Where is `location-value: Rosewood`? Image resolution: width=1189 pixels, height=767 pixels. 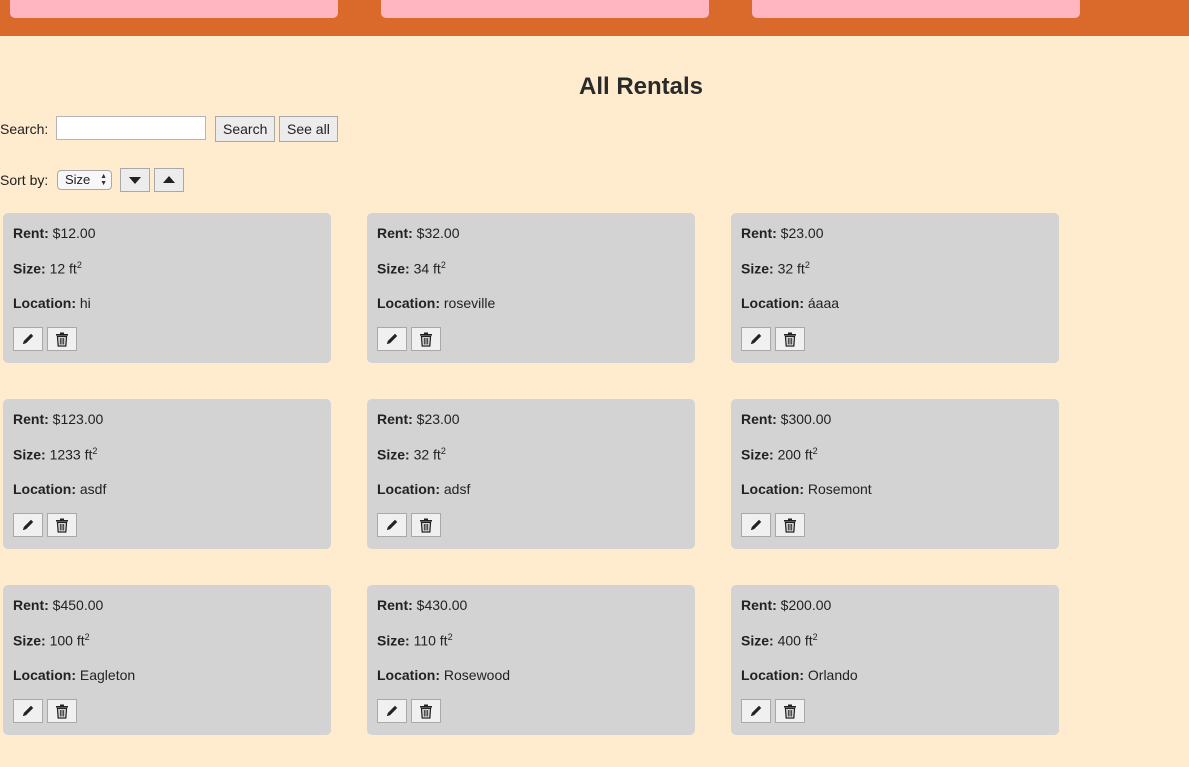
location-value: Rosewood is located at coordinates (477, 675).